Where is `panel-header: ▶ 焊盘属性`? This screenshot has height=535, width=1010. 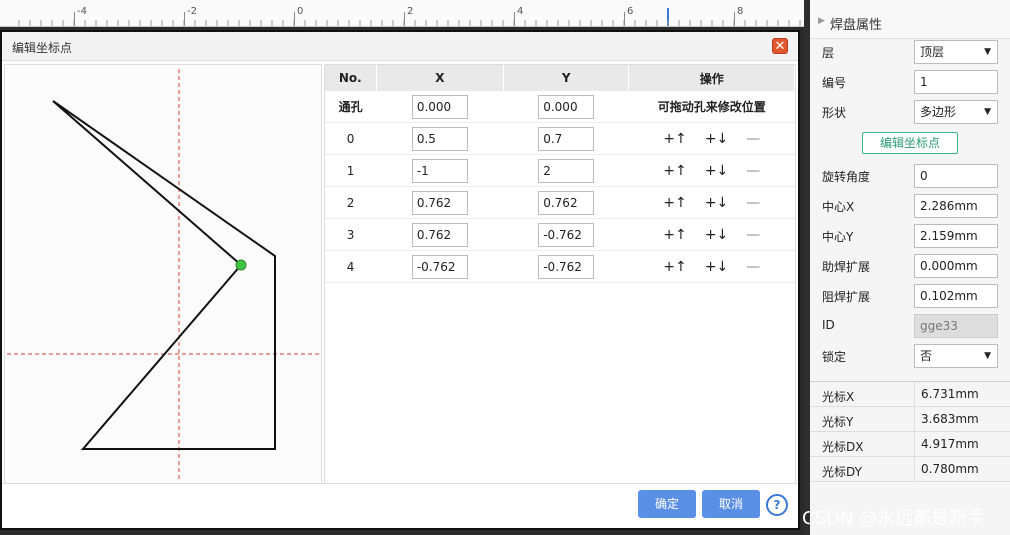
panel-header: ▶ 焊盘属性 is located at coordinates (910, 19).